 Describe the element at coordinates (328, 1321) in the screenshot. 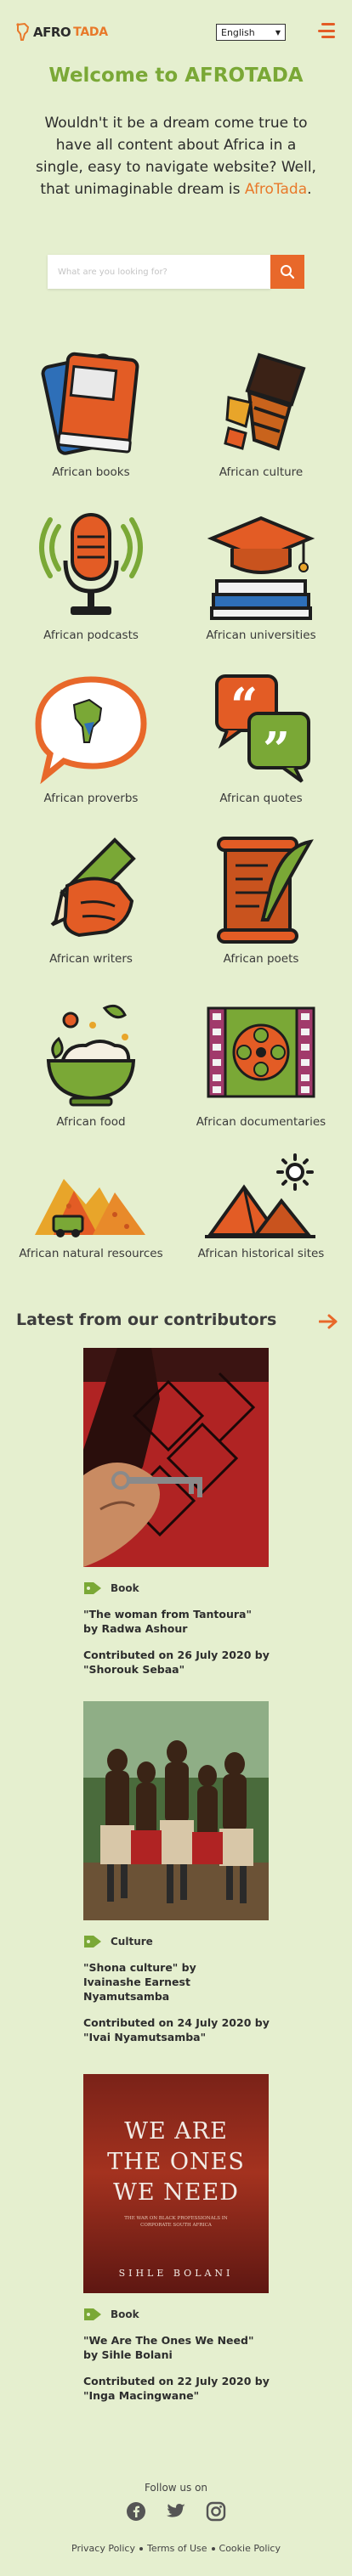

I see `arrow-right-icon` at that location.